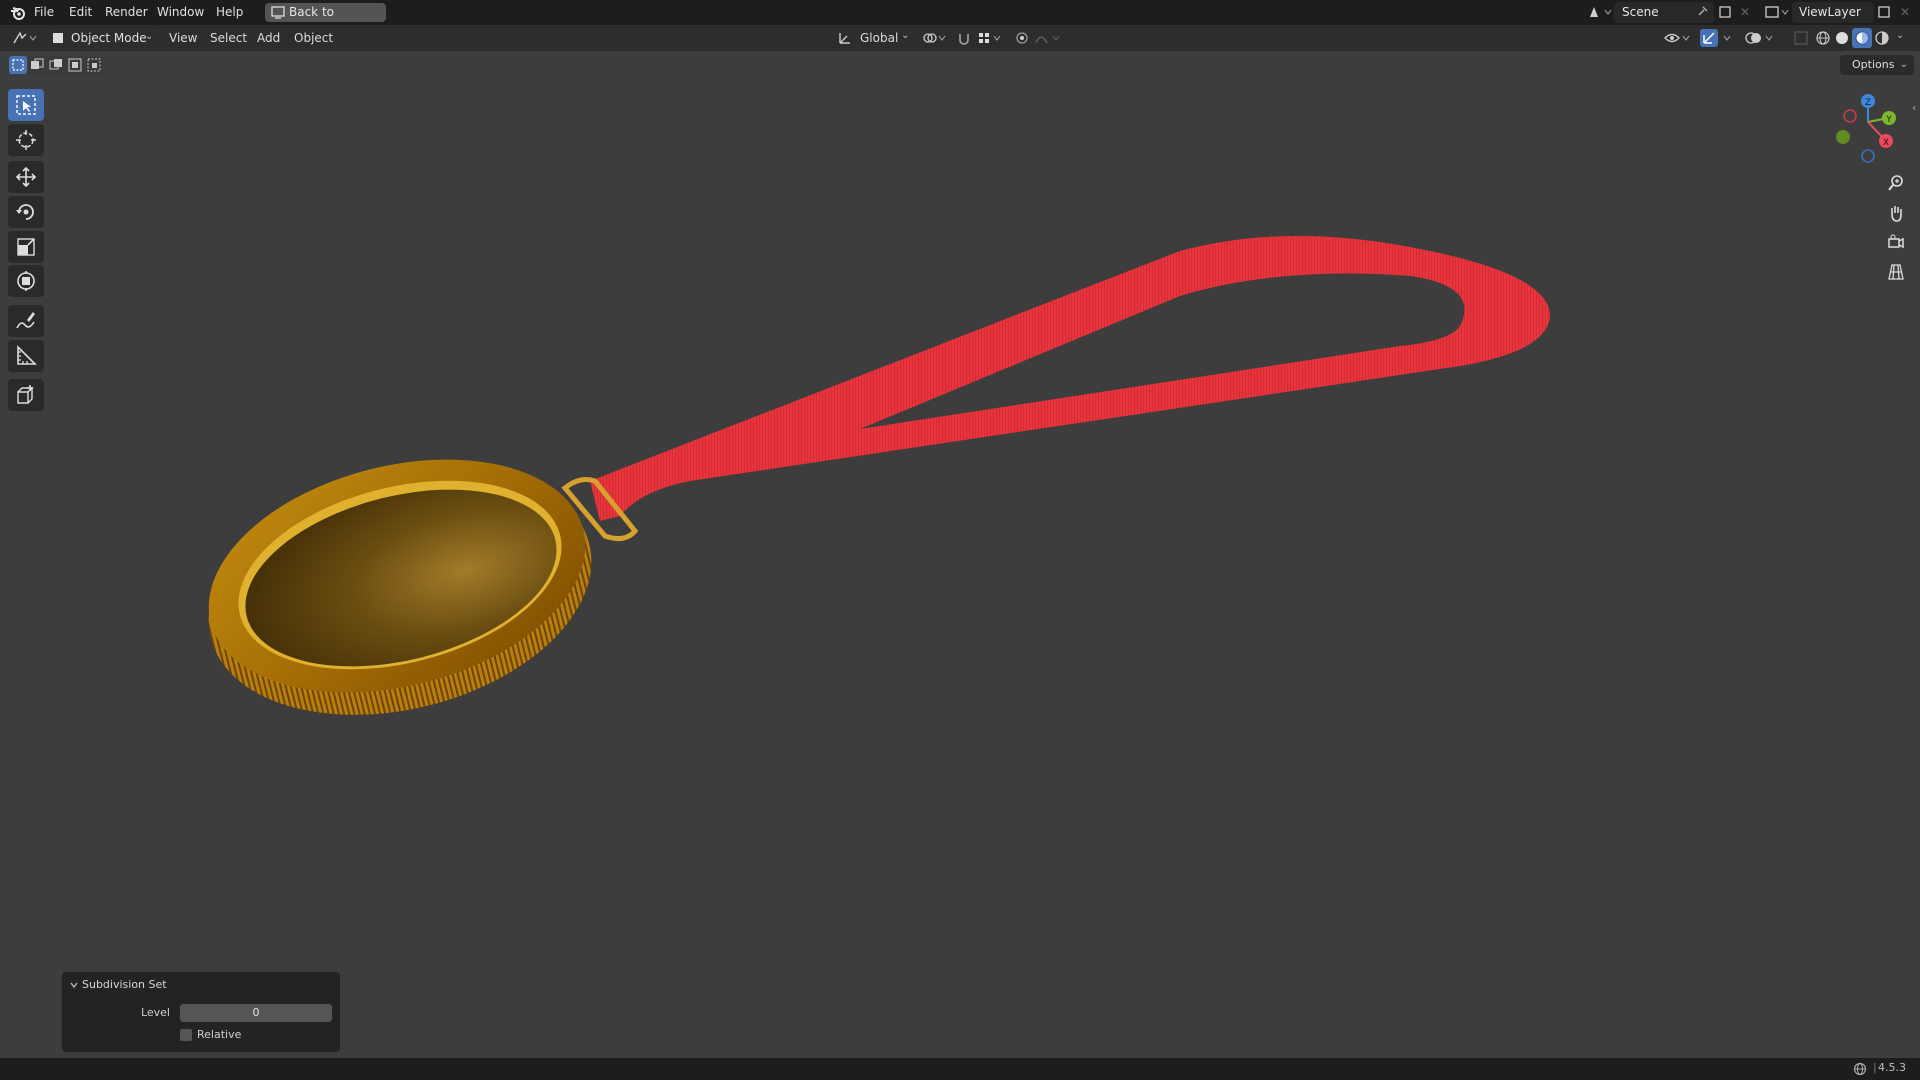 The width and height of the screenshot is (1920, 1080). What do you see at coordinates (26, 247) in the screenshot?
I see `tool-scale` at bounding box center [26, 247].